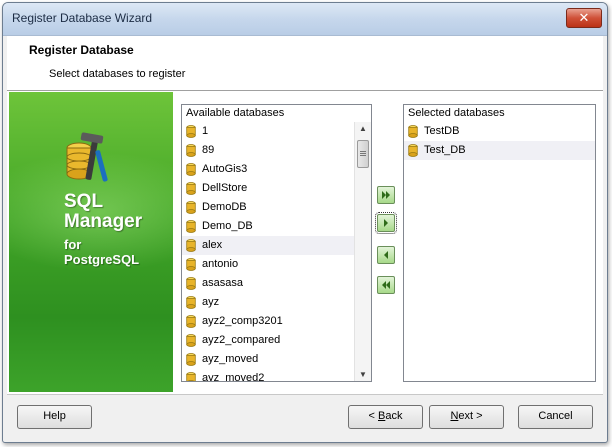 Image resolution: width=612 pixels, height=447 pixels. I want to click on scroll-up-icon: ▲, so click(363, 128).